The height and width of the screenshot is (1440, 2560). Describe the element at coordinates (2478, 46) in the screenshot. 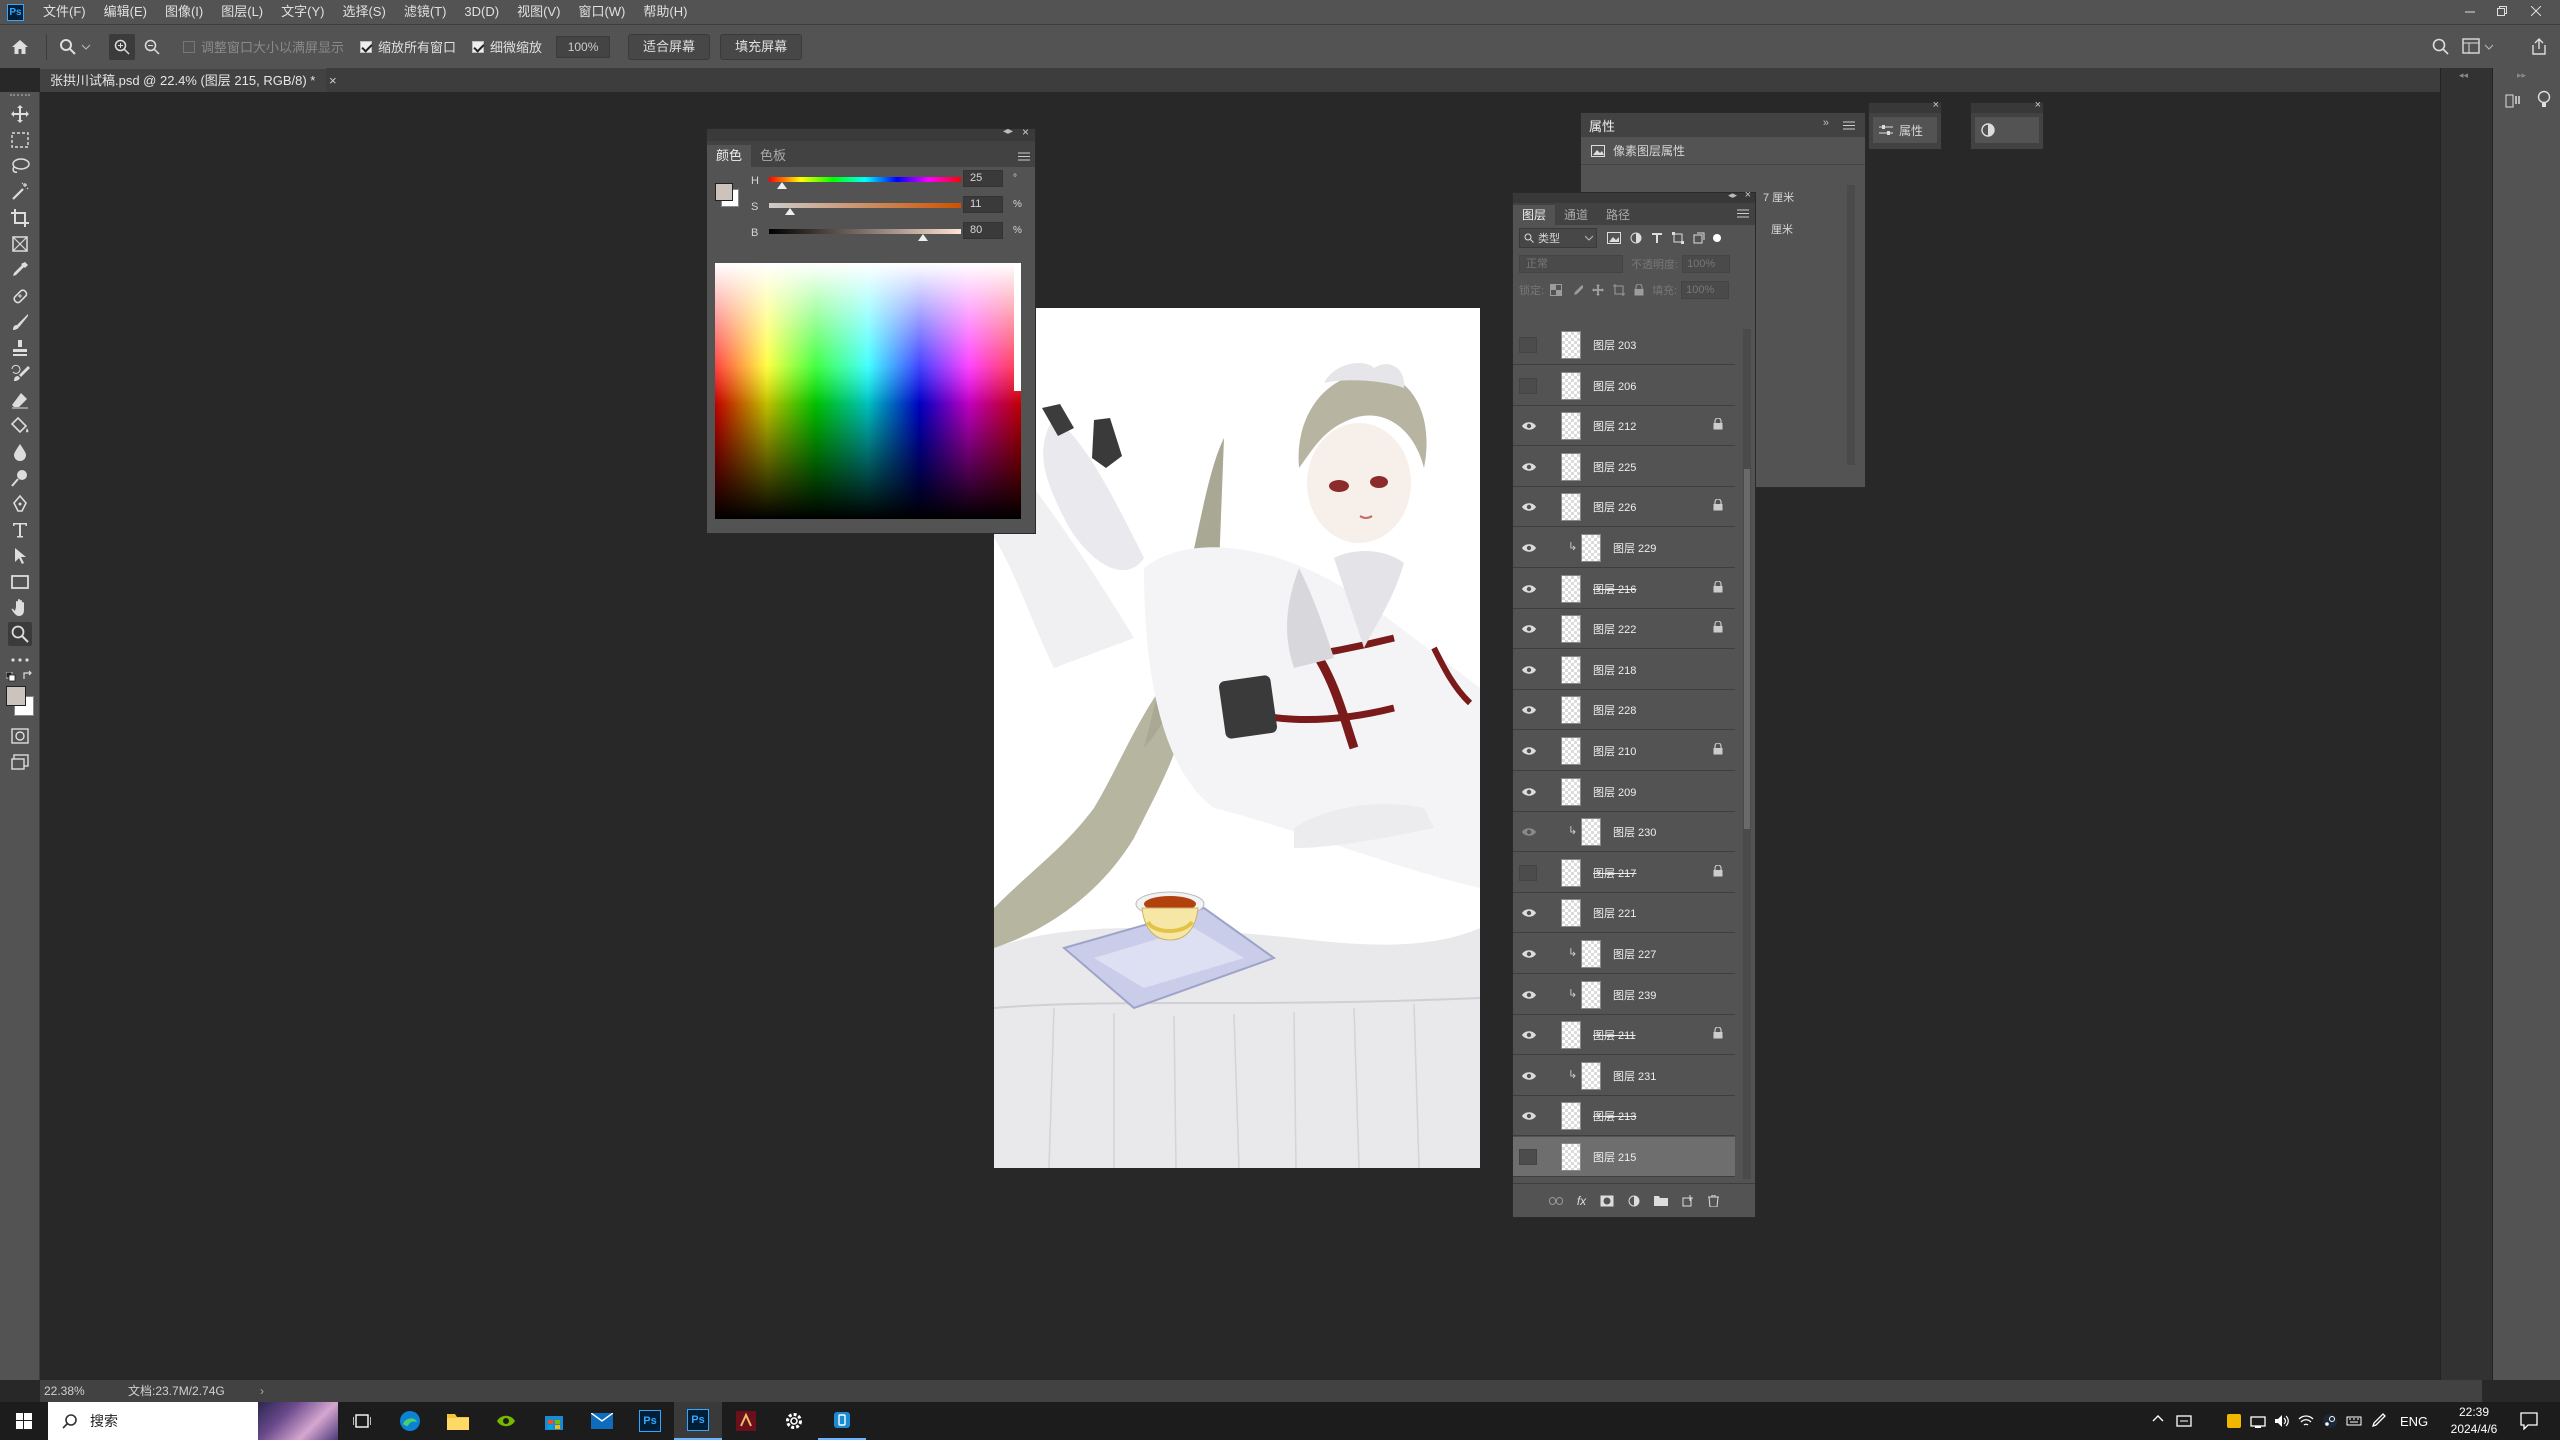

I see `workspace-icon` at that location.